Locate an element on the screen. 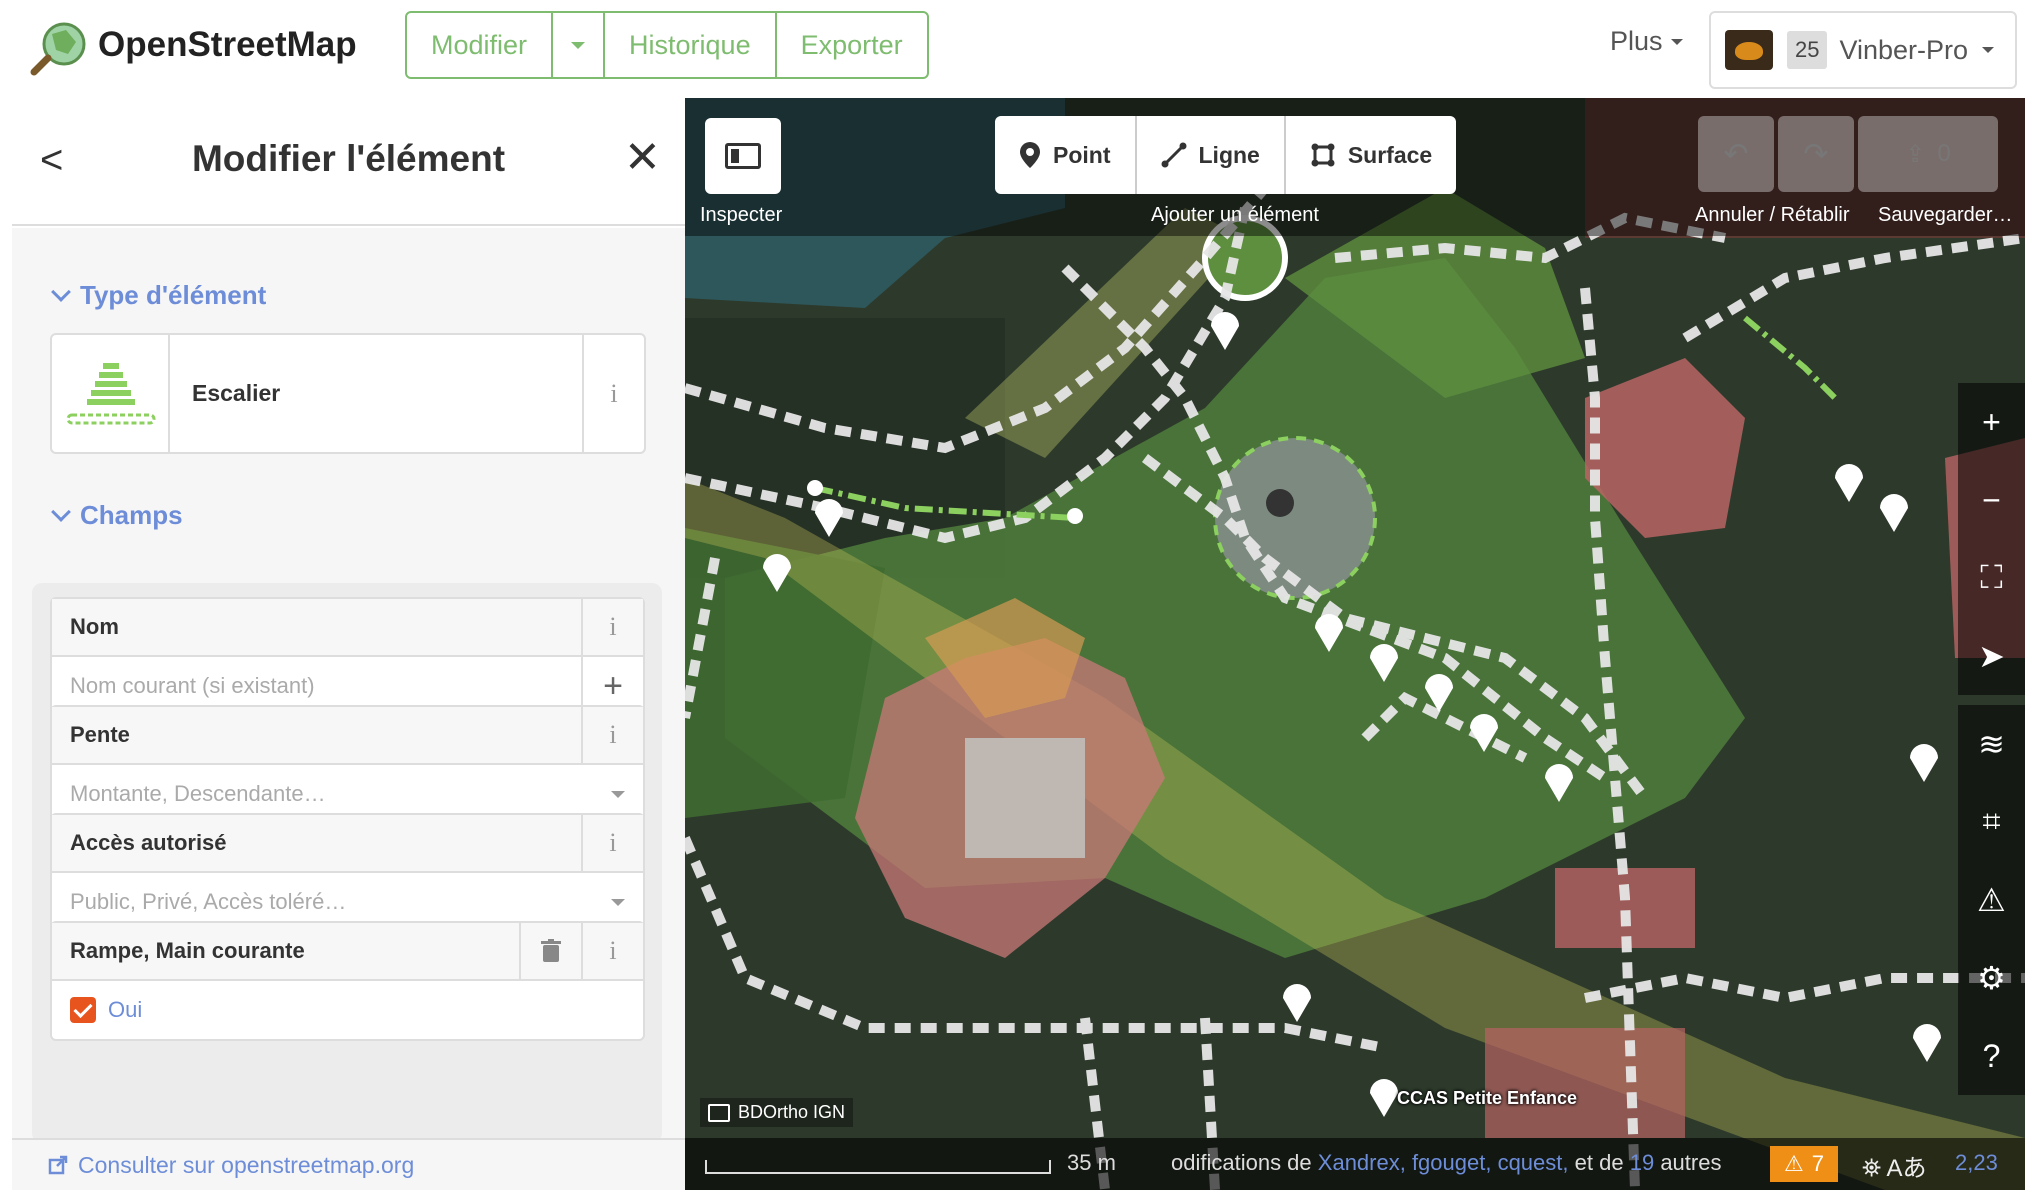 This screenshot has width=2025, height=1190. undo-icon: ↶ is located at coordinates (1736, 154).